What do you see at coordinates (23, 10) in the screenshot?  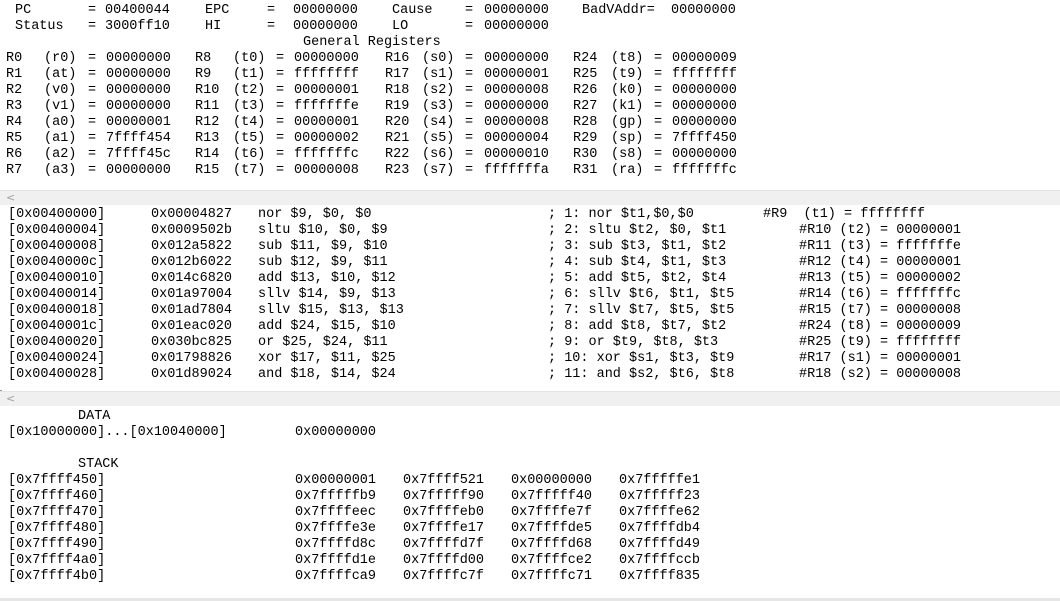 I see `special-register-reg-name: PC` at bounding box center [23, 10].